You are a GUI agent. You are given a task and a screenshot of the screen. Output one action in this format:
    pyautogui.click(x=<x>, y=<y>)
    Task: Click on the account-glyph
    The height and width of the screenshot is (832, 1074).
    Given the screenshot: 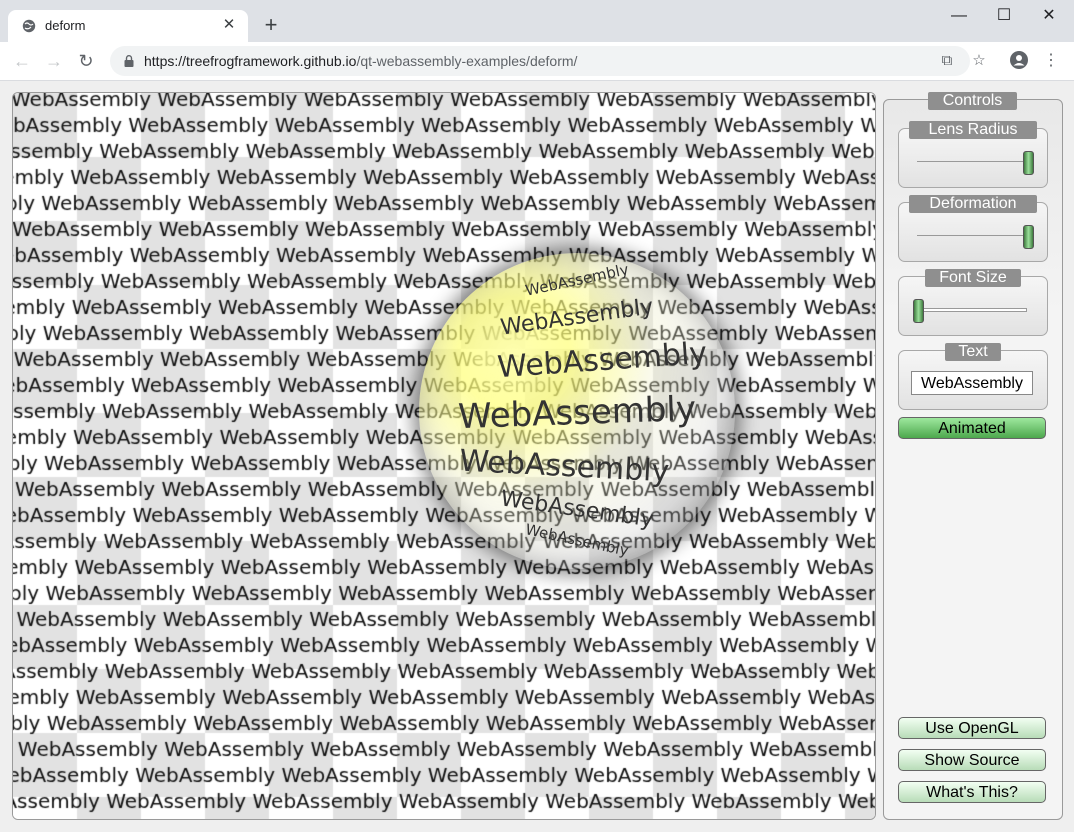 What is the action you would take?
    pyautogui.click(x=1019, y=60)
    